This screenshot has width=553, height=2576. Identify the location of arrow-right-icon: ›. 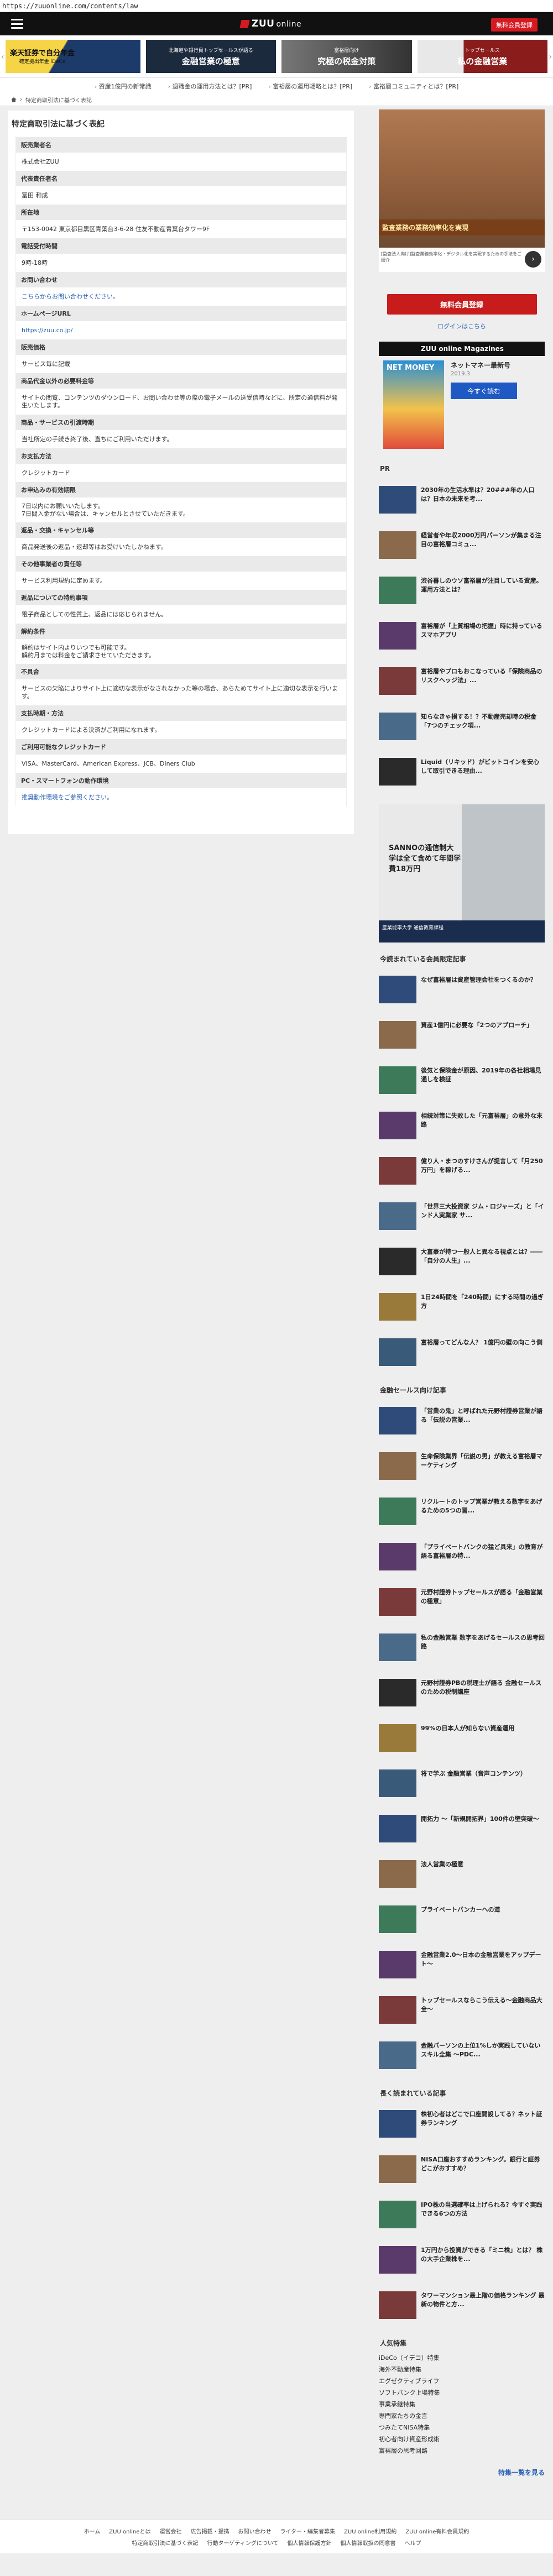
(533, 259).